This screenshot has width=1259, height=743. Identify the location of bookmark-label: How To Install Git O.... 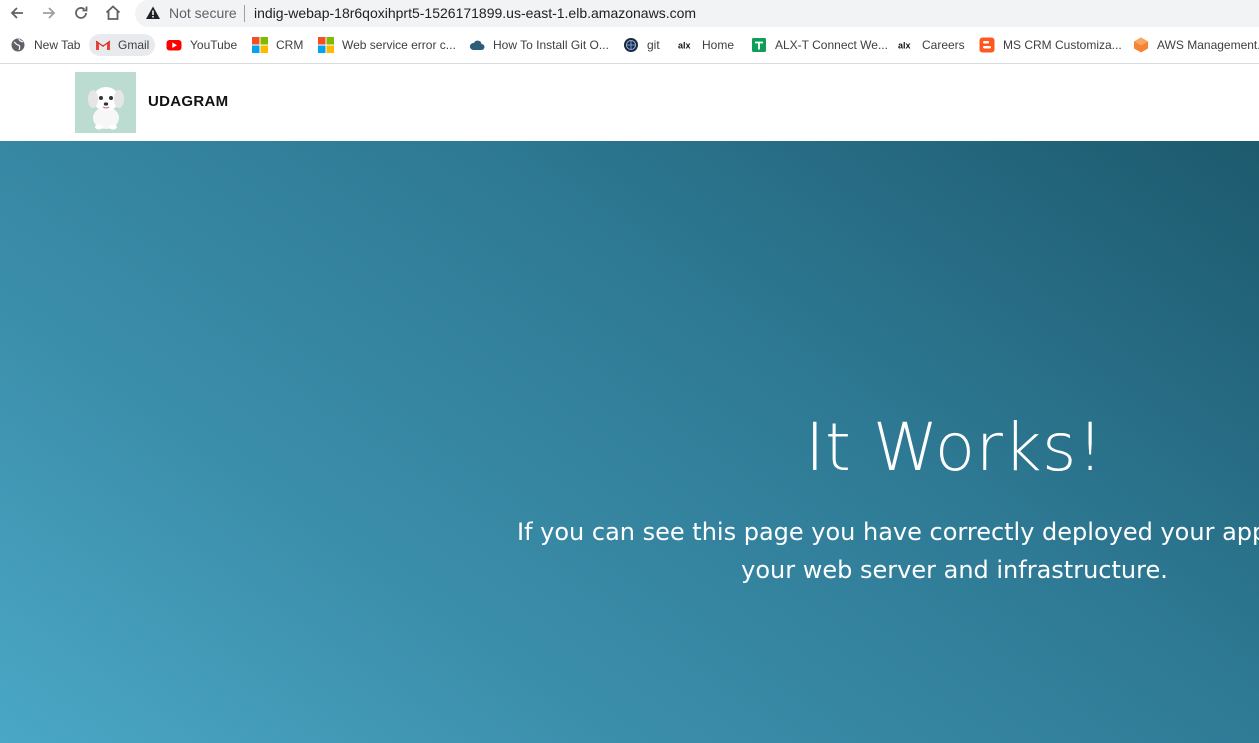
(551, 45).